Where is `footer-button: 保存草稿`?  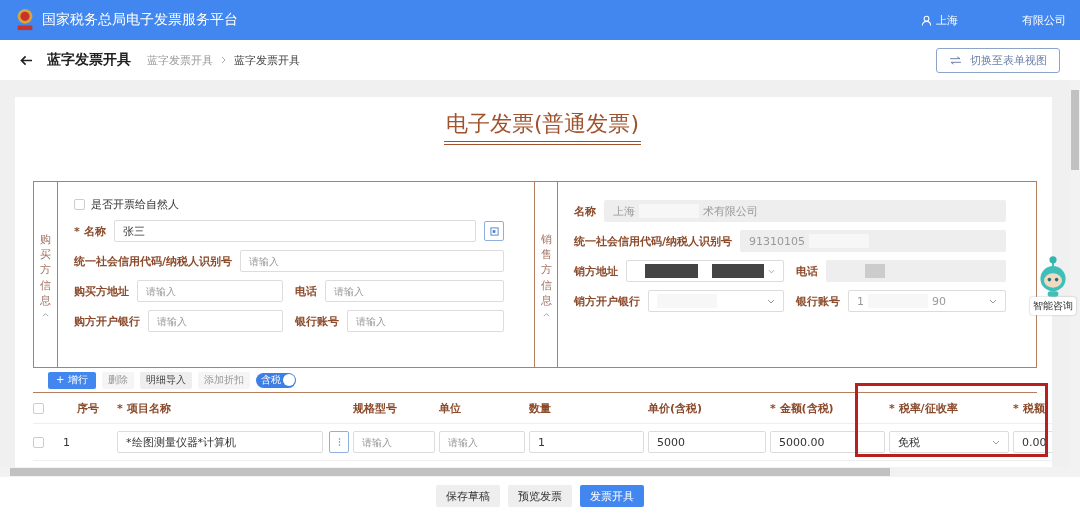
footer-button: 保存草稿 is located at coordinates (468, 496).